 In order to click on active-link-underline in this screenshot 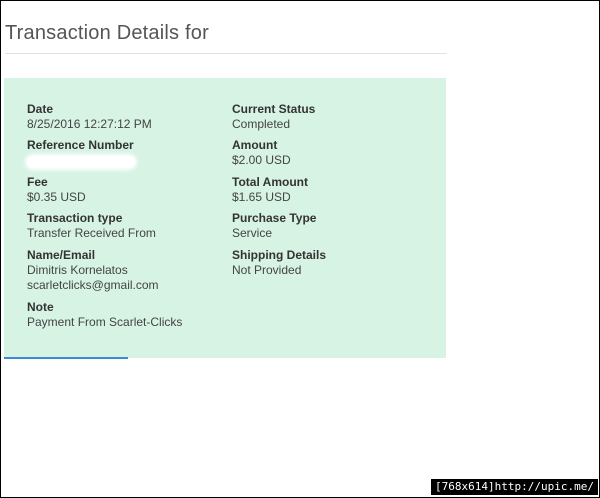, I will do `click(66, 358)`.